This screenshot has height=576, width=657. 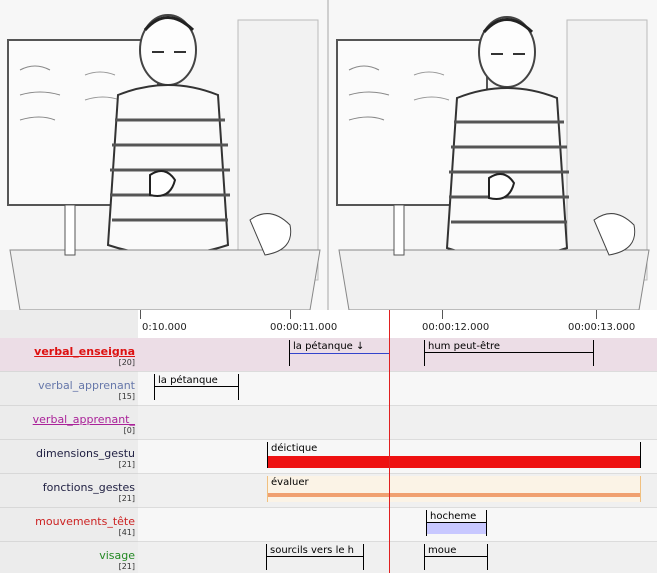 I want to click on ruler-time-label: 00:00:12.000, so click(x=456, y=327).